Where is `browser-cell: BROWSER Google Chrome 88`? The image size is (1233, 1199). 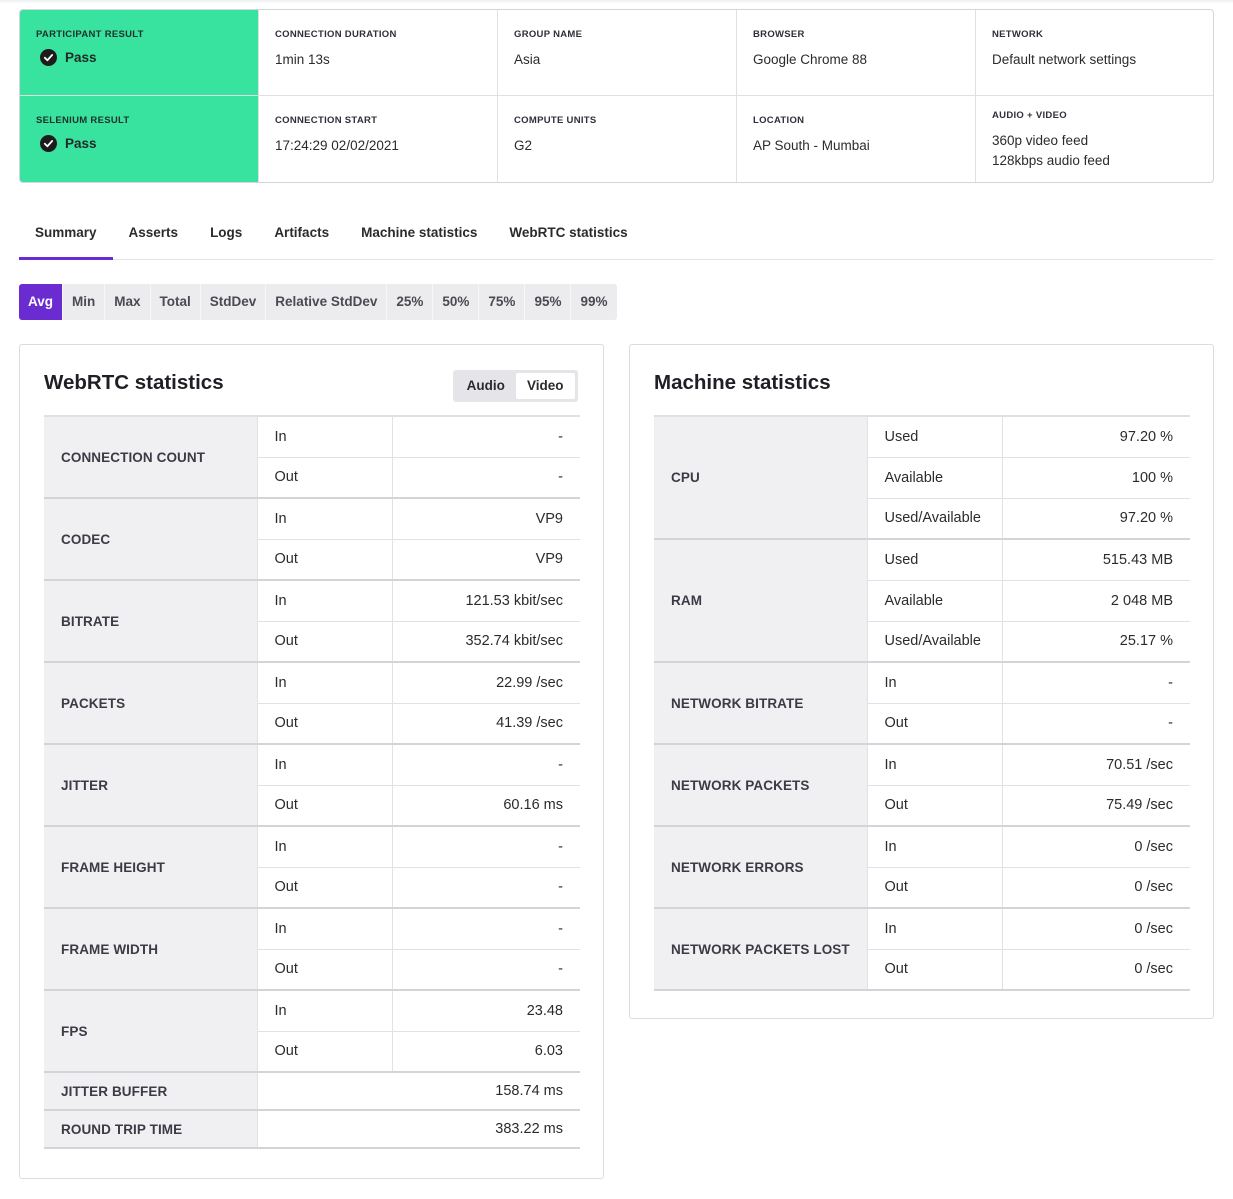 browser-cell: BROWSER Google Chrome 88 is located at coordinates (856, 53).